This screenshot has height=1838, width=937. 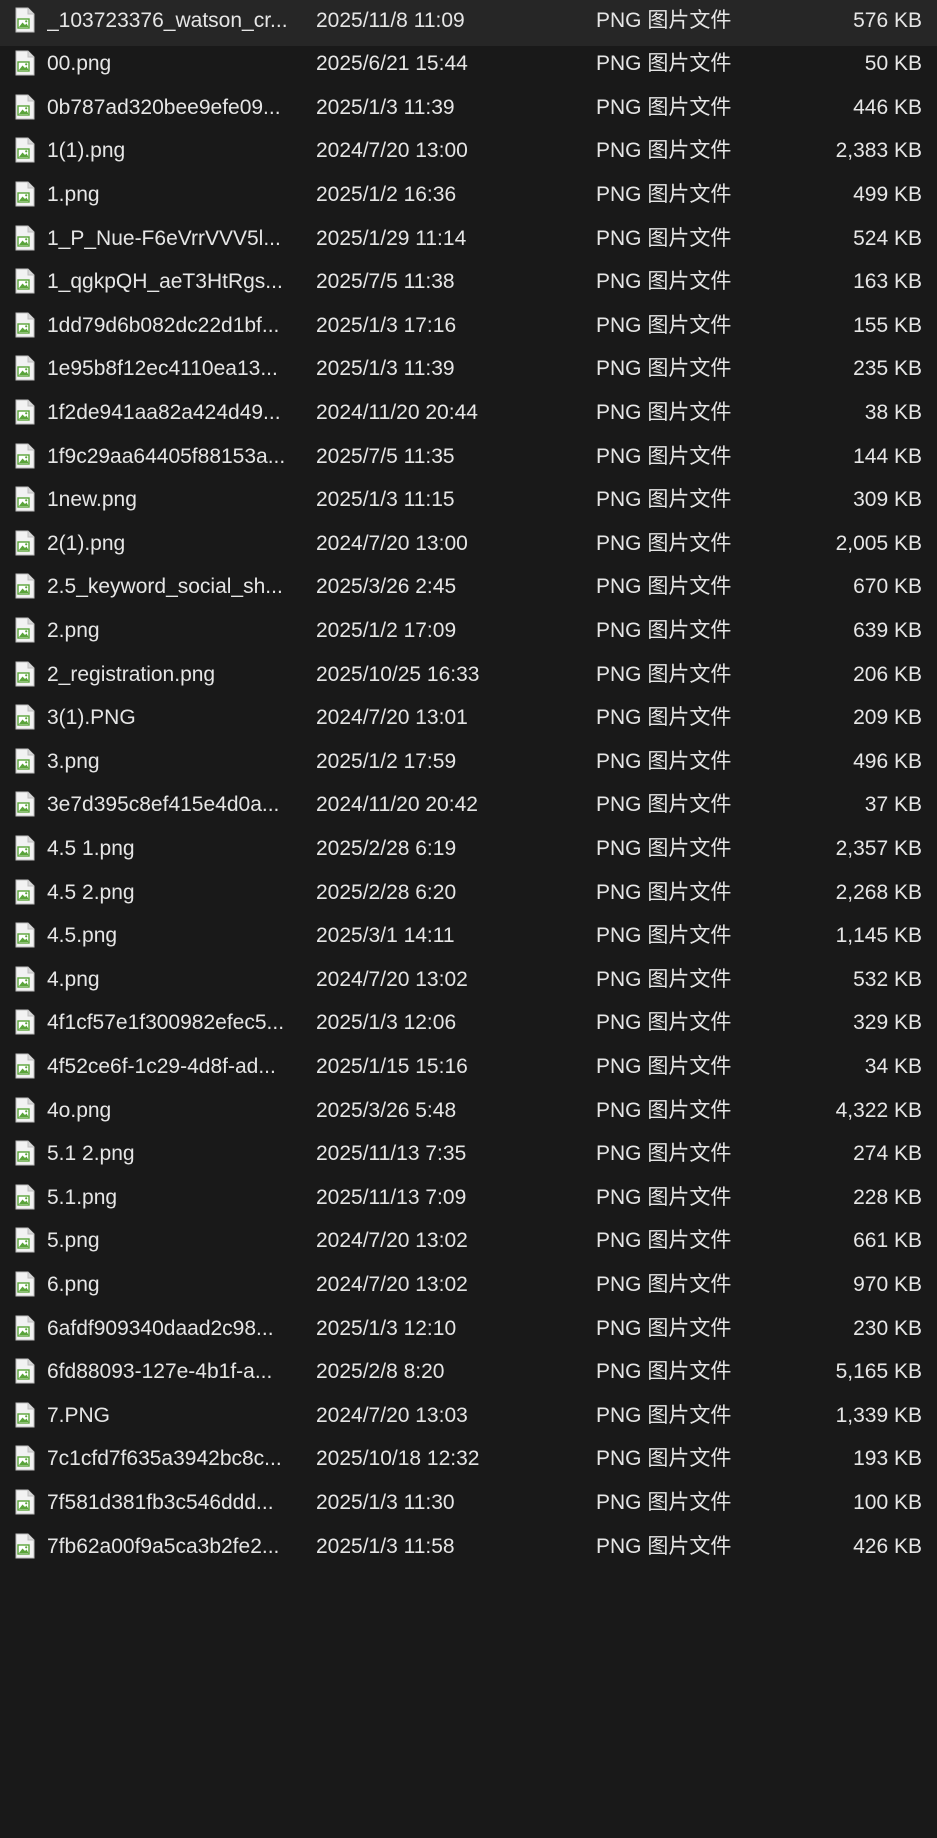 What do you see at coordinates (385, 1546) in the screenshot?
I see `file-modified-date: 2025/1/3 11:58` at bounding box center [385, 1546].